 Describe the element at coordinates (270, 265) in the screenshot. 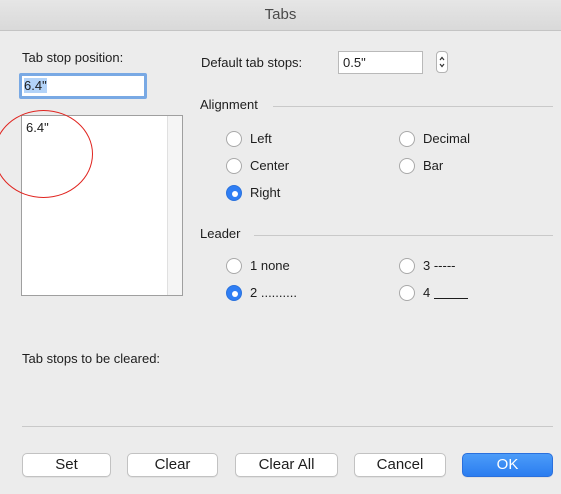

I see `leader-1-label: 1 none` at that location.